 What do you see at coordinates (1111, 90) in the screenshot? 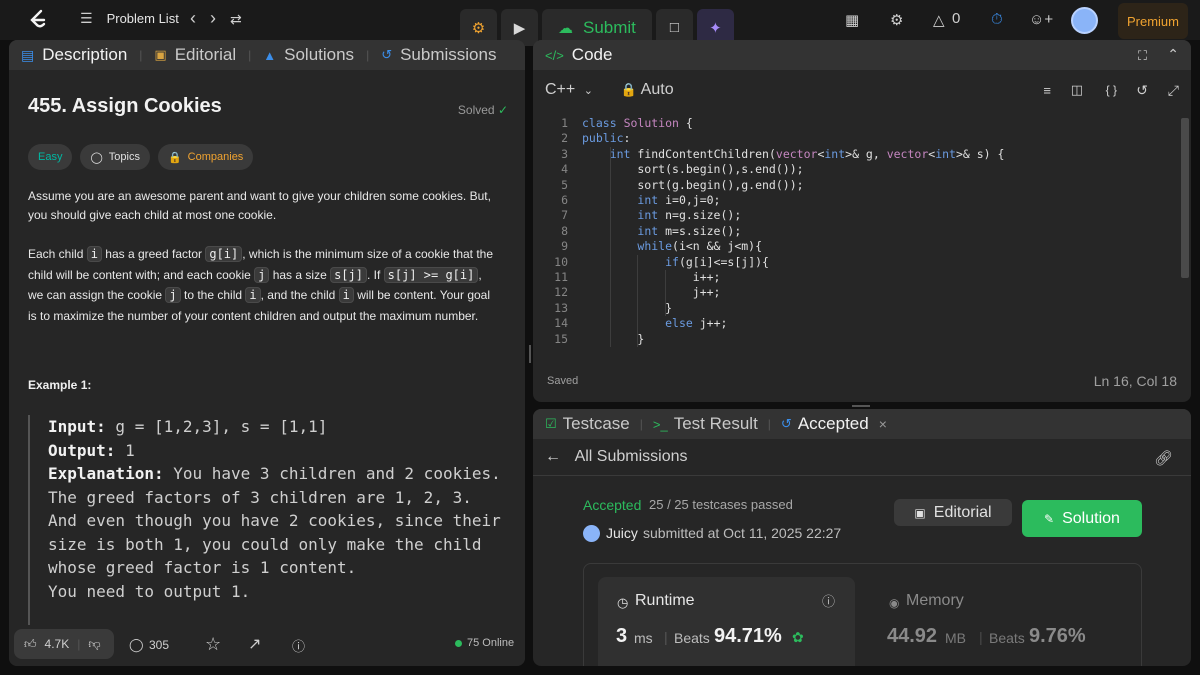
I see `braces-icon: { }` at bounding box center [1111, 90].